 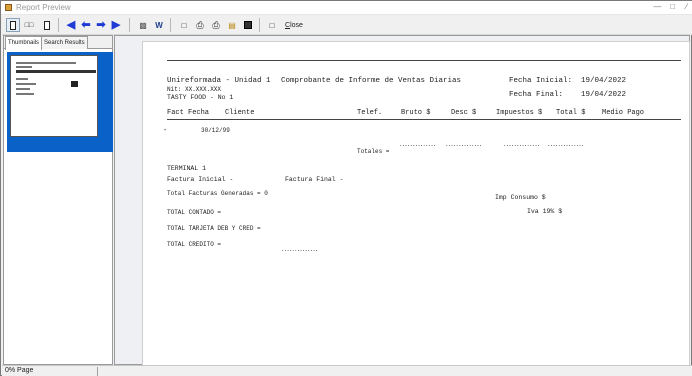 What do you see at coordinates (240, 113) in the screenshot?
I see `col-cliente: Cliente` at bounding box center [240, 113].